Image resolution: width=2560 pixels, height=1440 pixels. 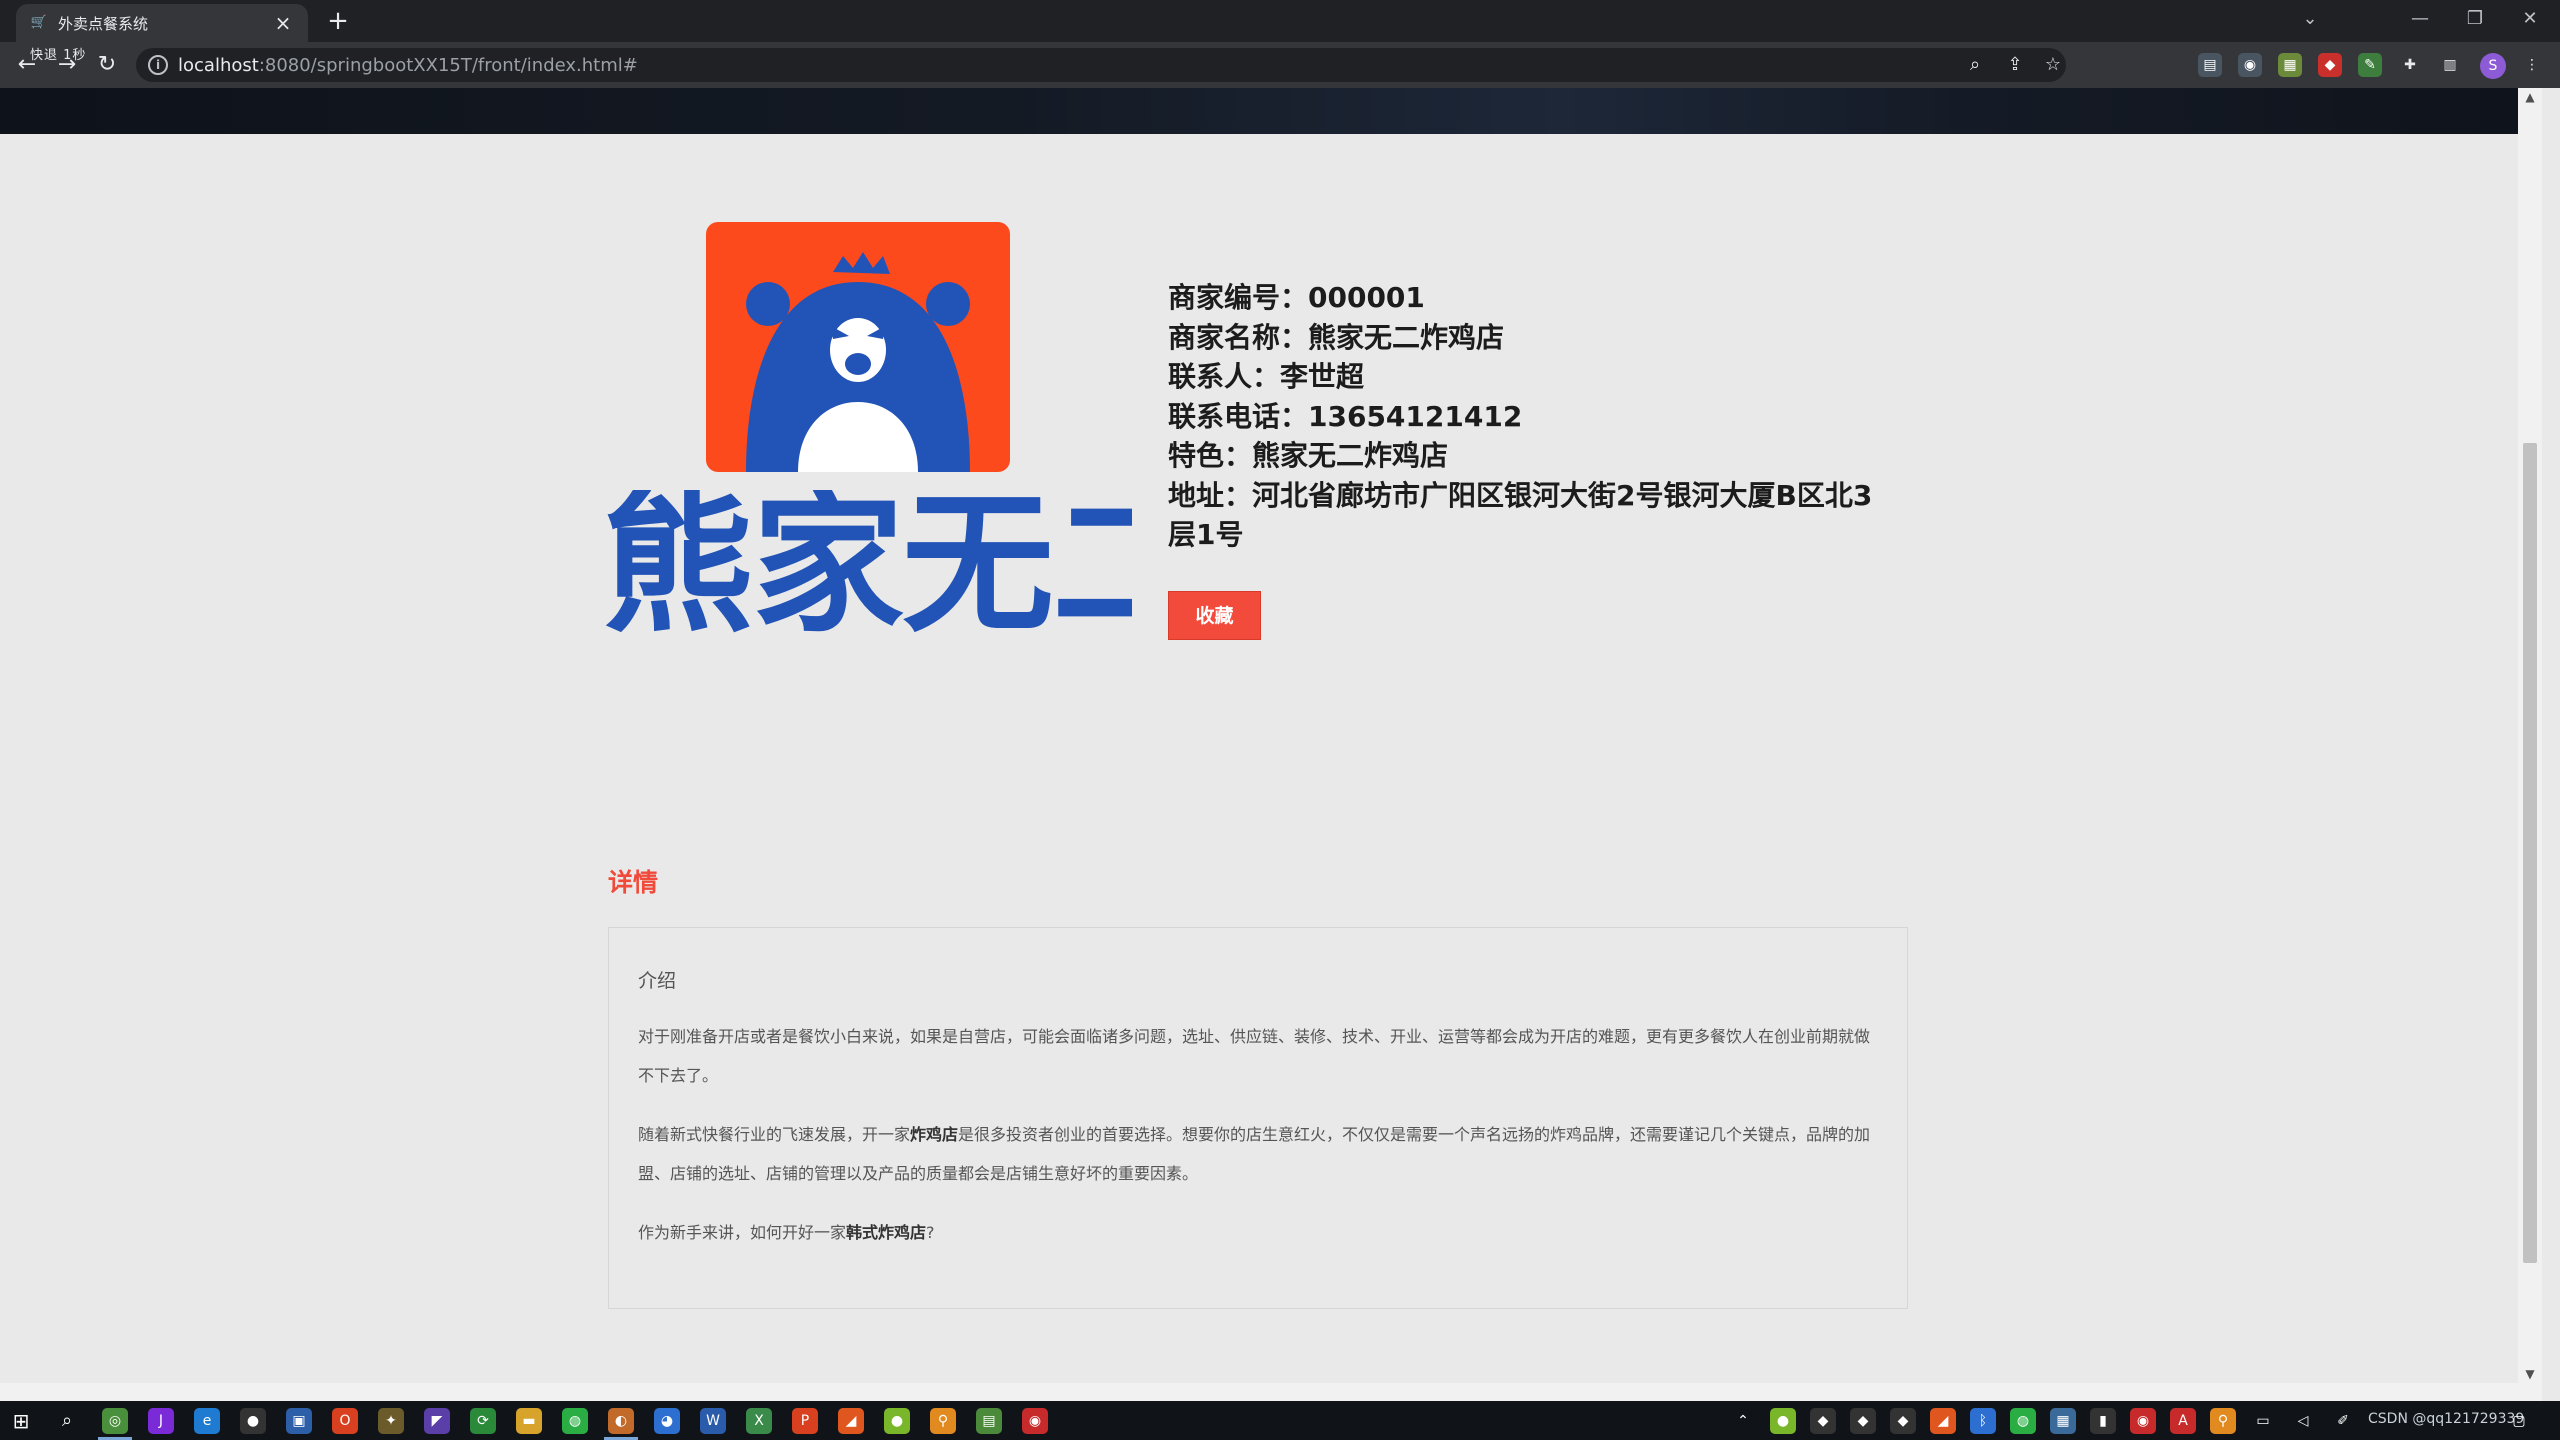 What do you see at coordinates (2303, 1421) in the screenshot?
I see `tray-volume-icon: ◁` at bounding box center [2303, 1421].